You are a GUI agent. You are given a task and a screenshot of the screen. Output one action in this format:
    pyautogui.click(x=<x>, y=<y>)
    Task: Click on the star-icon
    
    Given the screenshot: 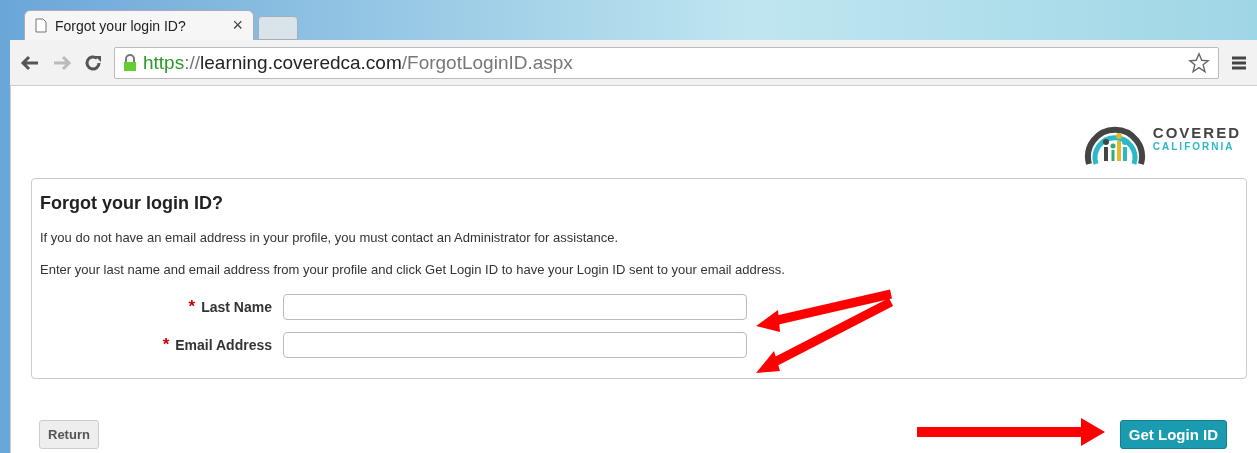 What is the action you would take?
    pyautogui.click(x=1199, y=62)
    